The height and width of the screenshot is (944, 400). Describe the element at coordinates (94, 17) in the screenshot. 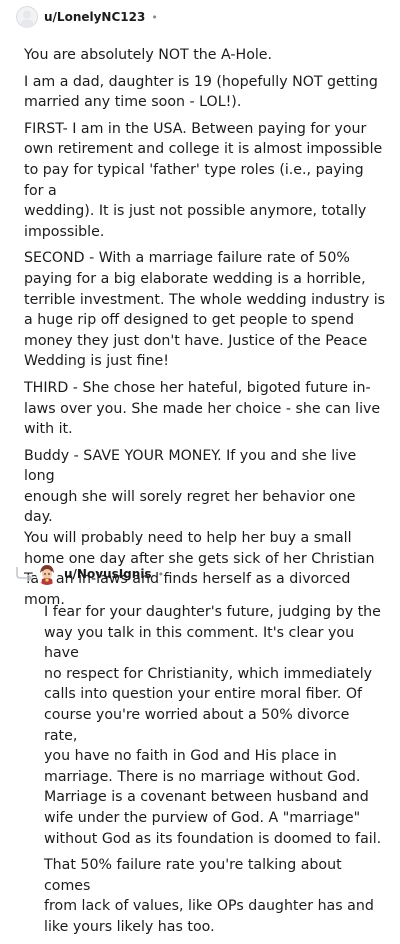

I see `username: u/LonelyNC123` at that location.